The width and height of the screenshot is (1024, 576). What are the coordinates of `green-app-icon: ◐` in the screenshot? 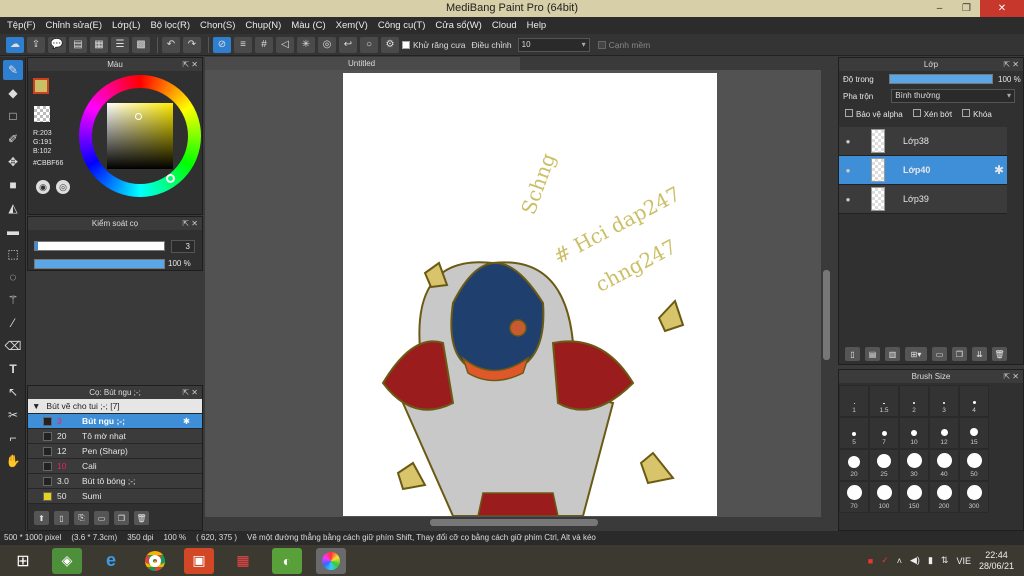 It's located at (287, 560).